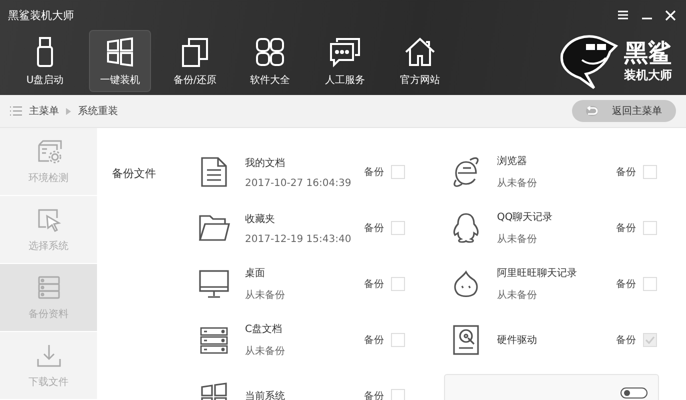 Image resolution: width=686 pixels, height=400 pixels. I want to click on download-icon, so click(49, 355).